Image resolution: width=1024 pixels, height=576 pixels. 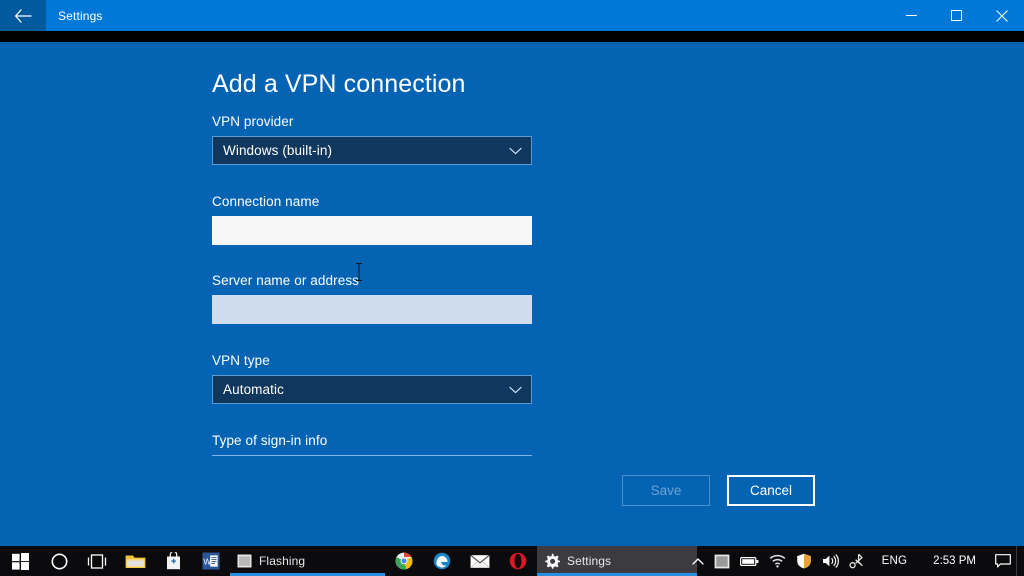 I want to click on clock: 2:53 PM, so click(x=954, y=561).